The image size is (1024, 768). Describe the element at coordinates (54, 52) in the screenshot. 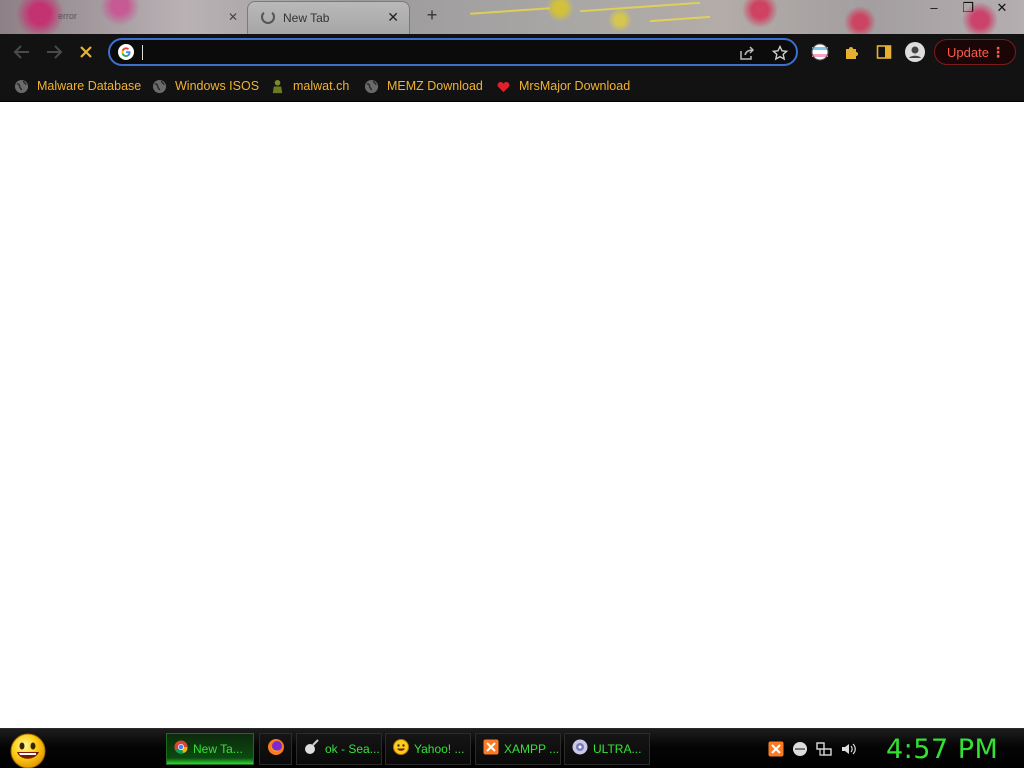

I see `forward-arrow-icon` at that location.